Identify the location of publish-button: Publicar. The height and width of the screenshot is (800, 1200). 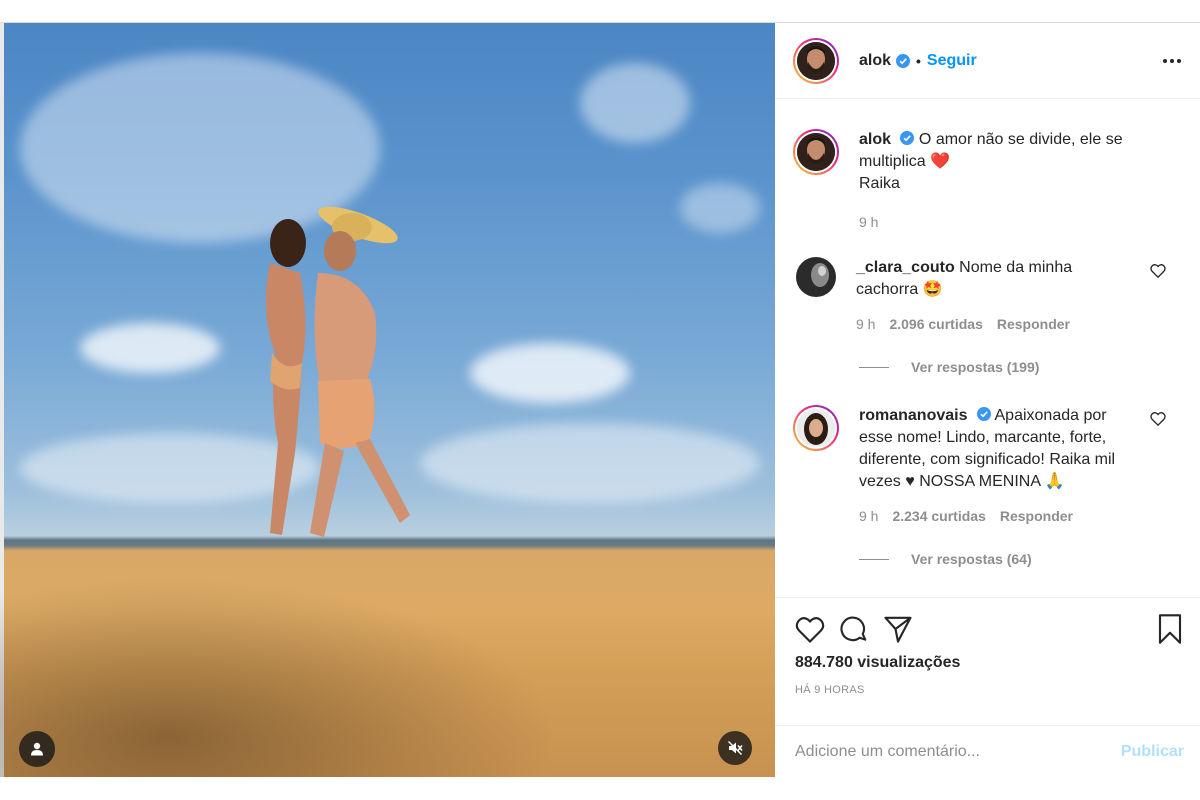
(1152, 752).